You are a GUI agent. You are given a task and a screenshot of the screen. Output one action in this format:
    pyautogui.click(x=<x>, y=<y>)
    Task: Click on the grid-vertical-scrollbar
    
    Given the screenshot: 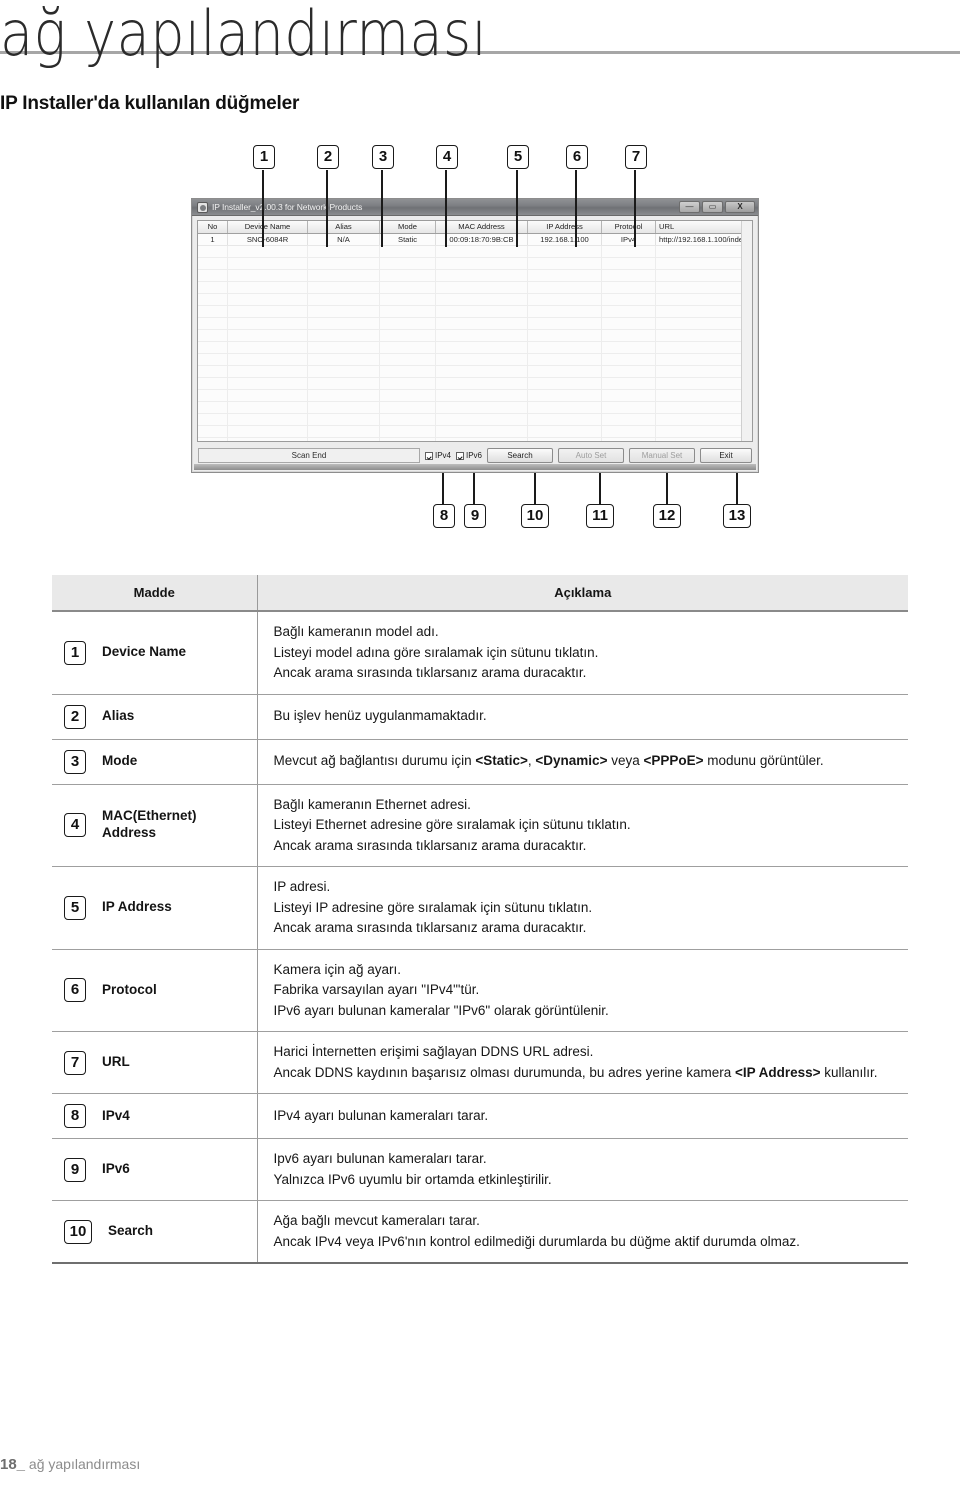 What is the action you would take?
    pyautogui.click(x=746, y=331)
    